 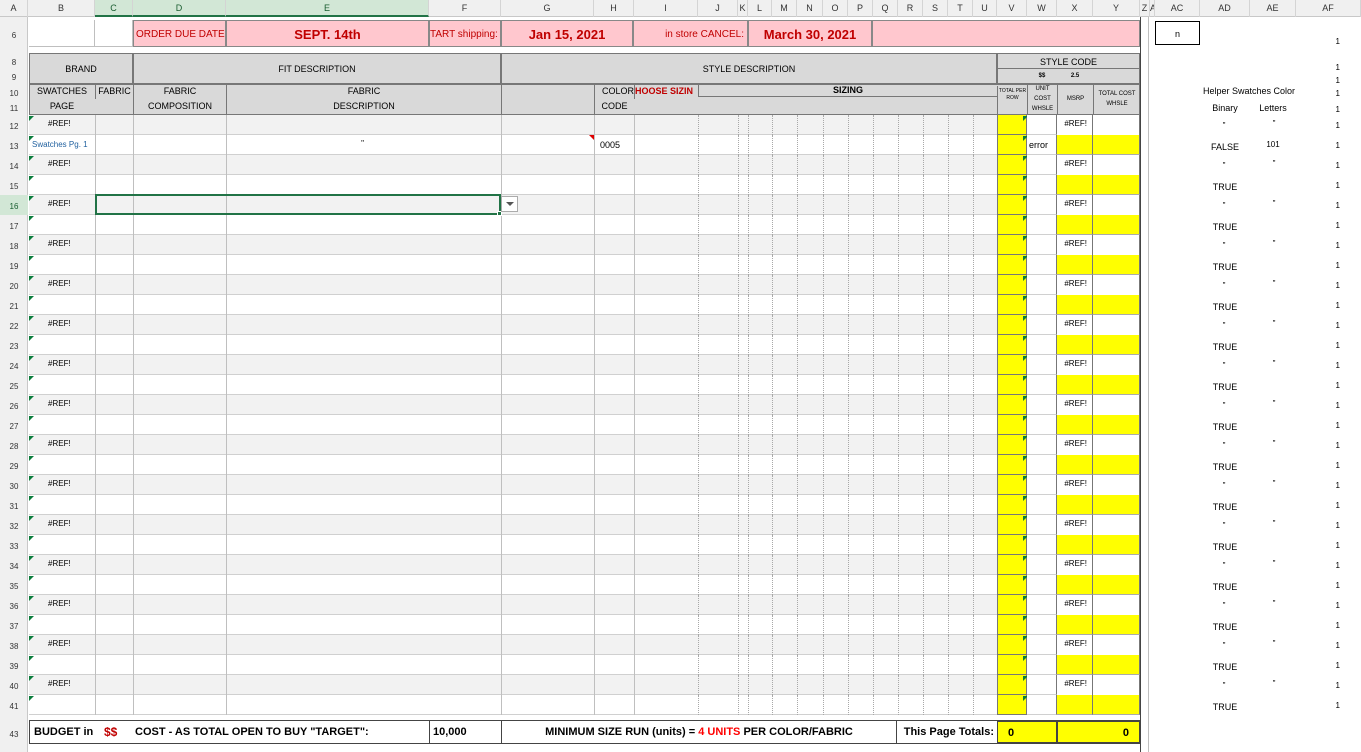 What do you see at coordinates (1116, 265) in the screenshot?
I see `row-19-total-cost` at bounding box center [1116, 265].